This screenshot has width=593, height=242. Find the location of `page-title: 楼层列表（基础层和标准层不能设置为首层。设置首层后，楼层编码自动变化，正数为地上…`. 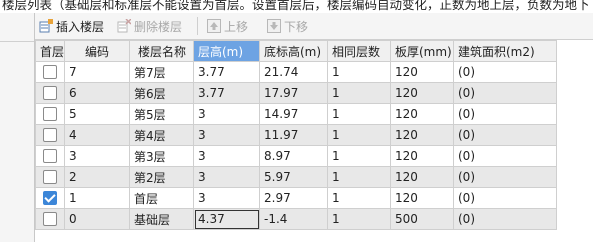

page-title: 楼层列表（基础层和标准层不能设置为首层。设置首层后，楼层编码自动变化，正数为地上… is located at coordinates (296, 6).